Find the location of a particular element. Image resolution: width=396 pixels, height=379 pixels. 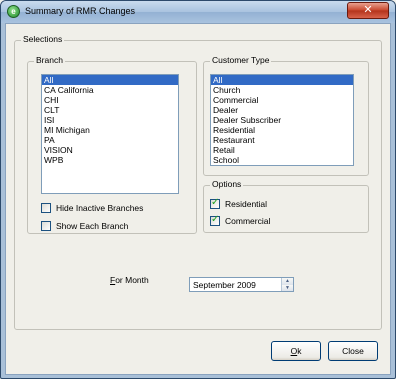

commercial-option: ✓ Commercial is located at coordinates (270, 220).